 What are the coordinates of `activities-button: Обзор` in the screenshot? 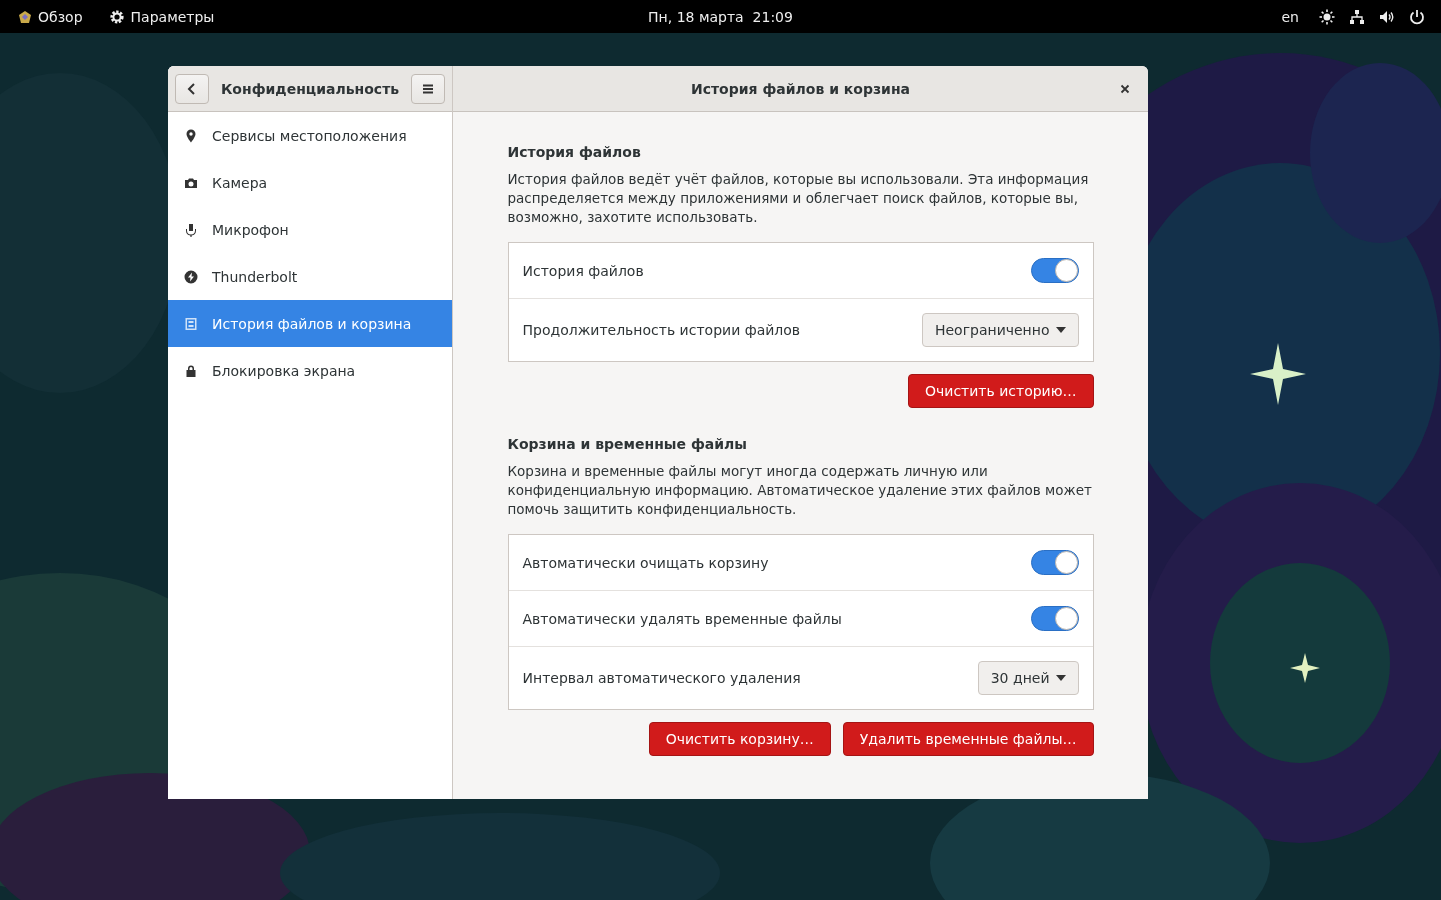 It's located at (50, 16).